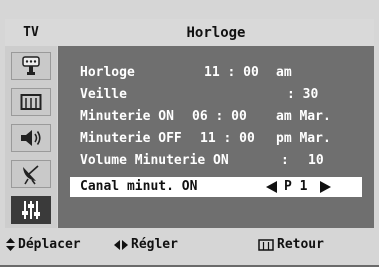 The image size is (379, 267). Describe the element at coordinates (316, 160) in the screenshot. I see `row-value-suffix: 10` at that location.